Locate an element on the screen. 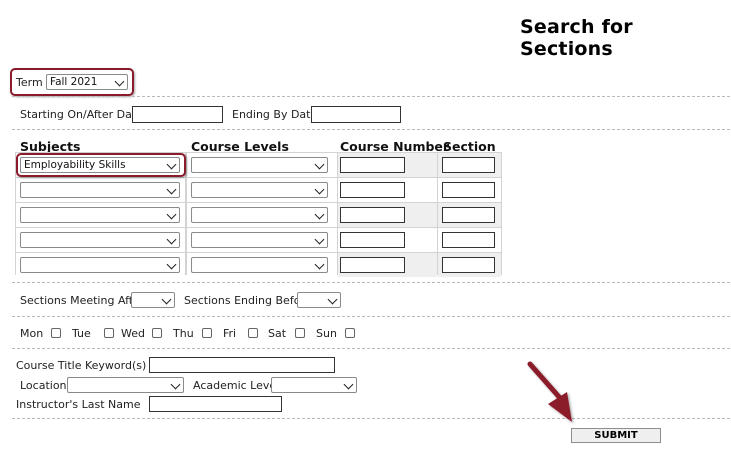 This screenshot has height=450, width=731. instructor-label: Instructor's Last Name is located at coordinates (78, 404).